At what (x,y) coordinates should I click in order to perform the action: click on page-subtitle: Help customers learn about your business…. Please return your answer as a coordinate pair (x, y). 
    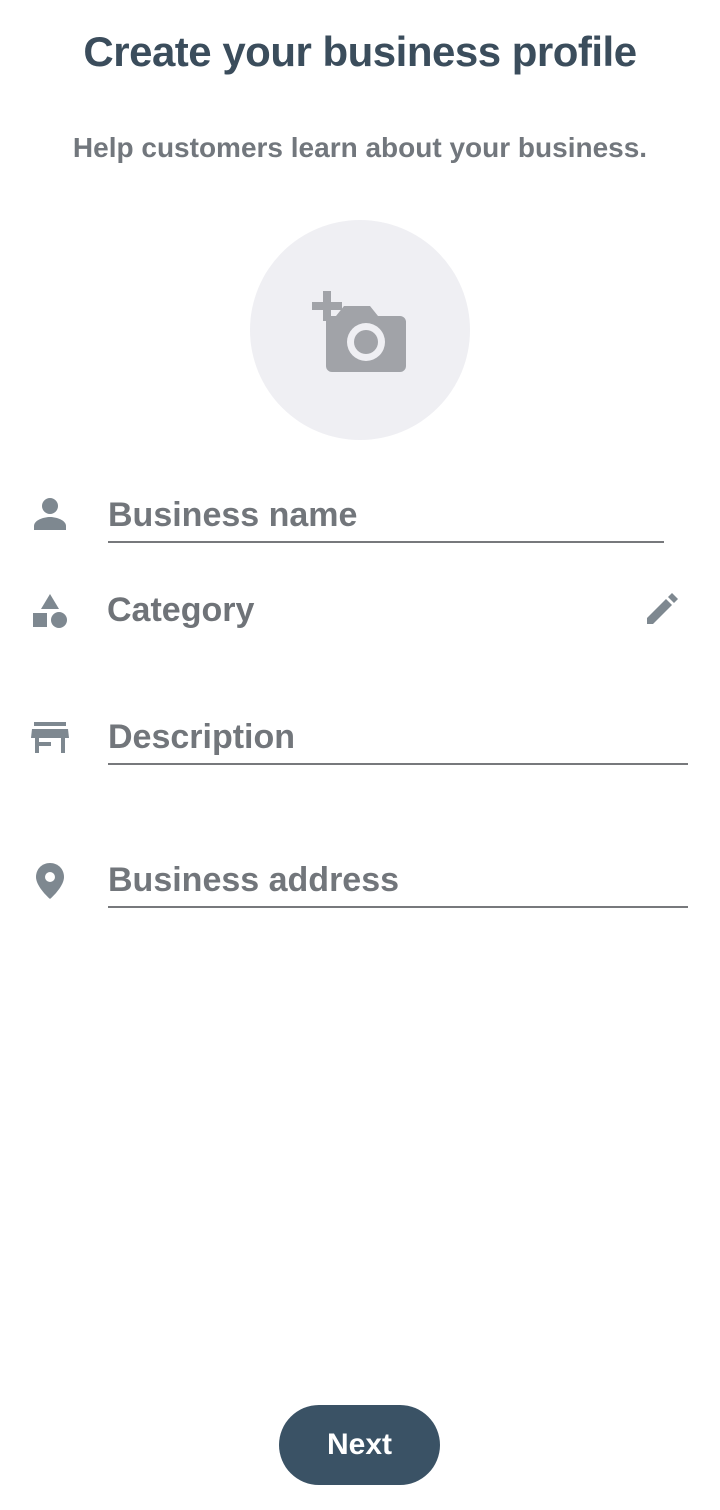
    Looking at the image, I should click on (360, 147).